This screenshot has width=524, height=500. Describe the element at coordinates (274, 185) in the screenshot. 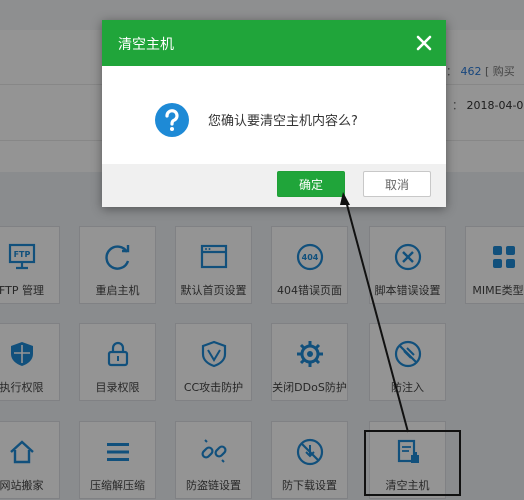

I see `dialog-footer: 确定 取消` at that location.